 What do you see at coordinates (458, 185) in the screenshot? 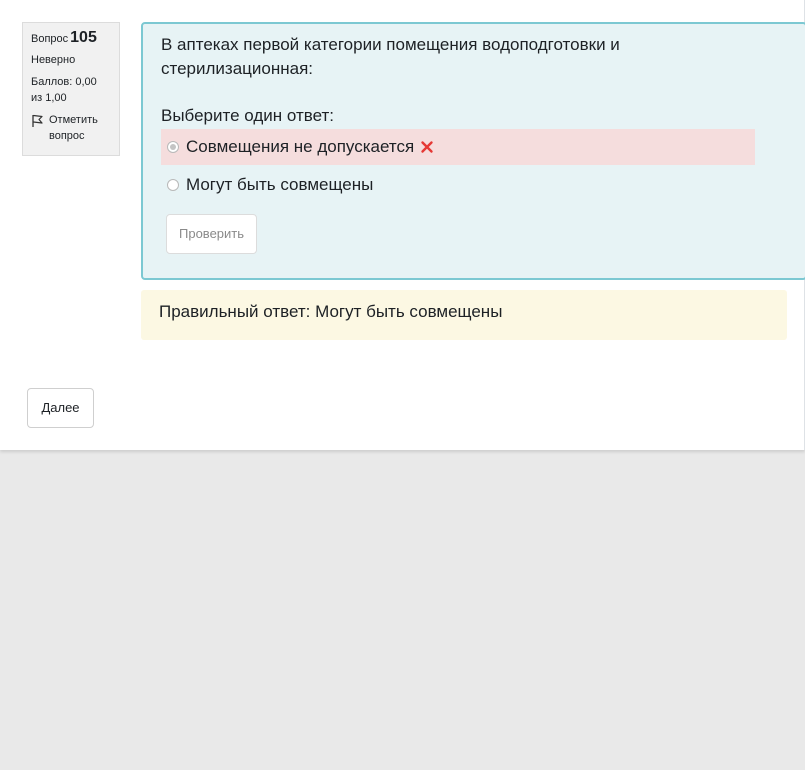
I see `answer-option-2: Могут быть совмещены` at bounding box center [458, 185].